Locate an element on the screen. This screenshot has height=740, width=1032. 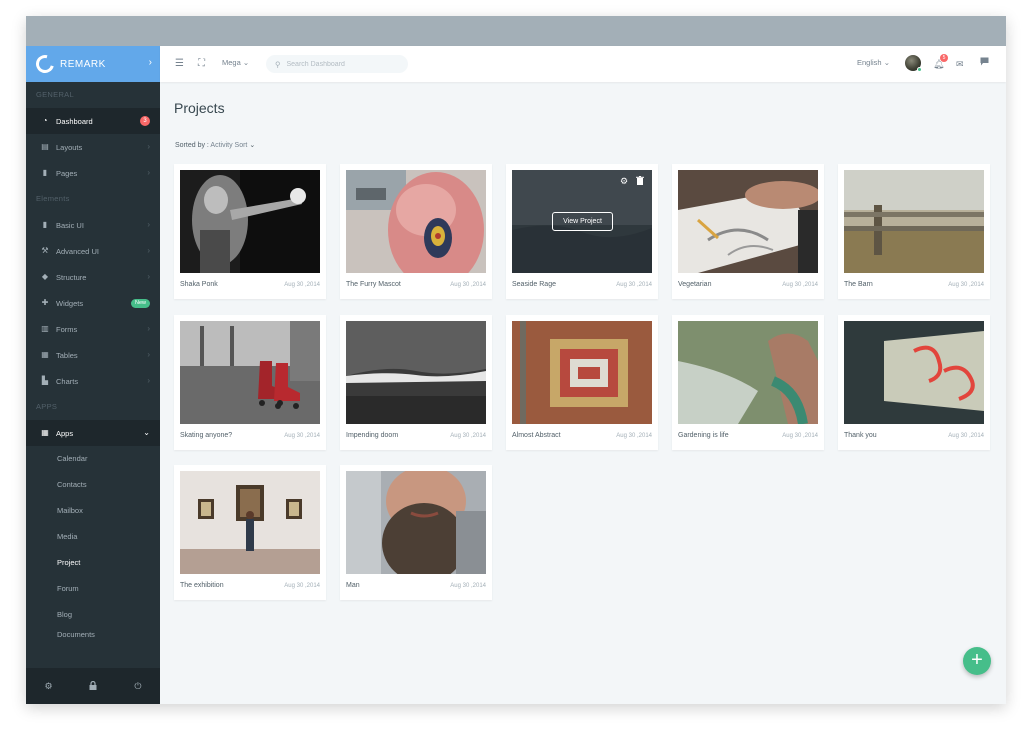
project-card: Thank you Aug 30 ,2014 is located at coordinates (914, 382).